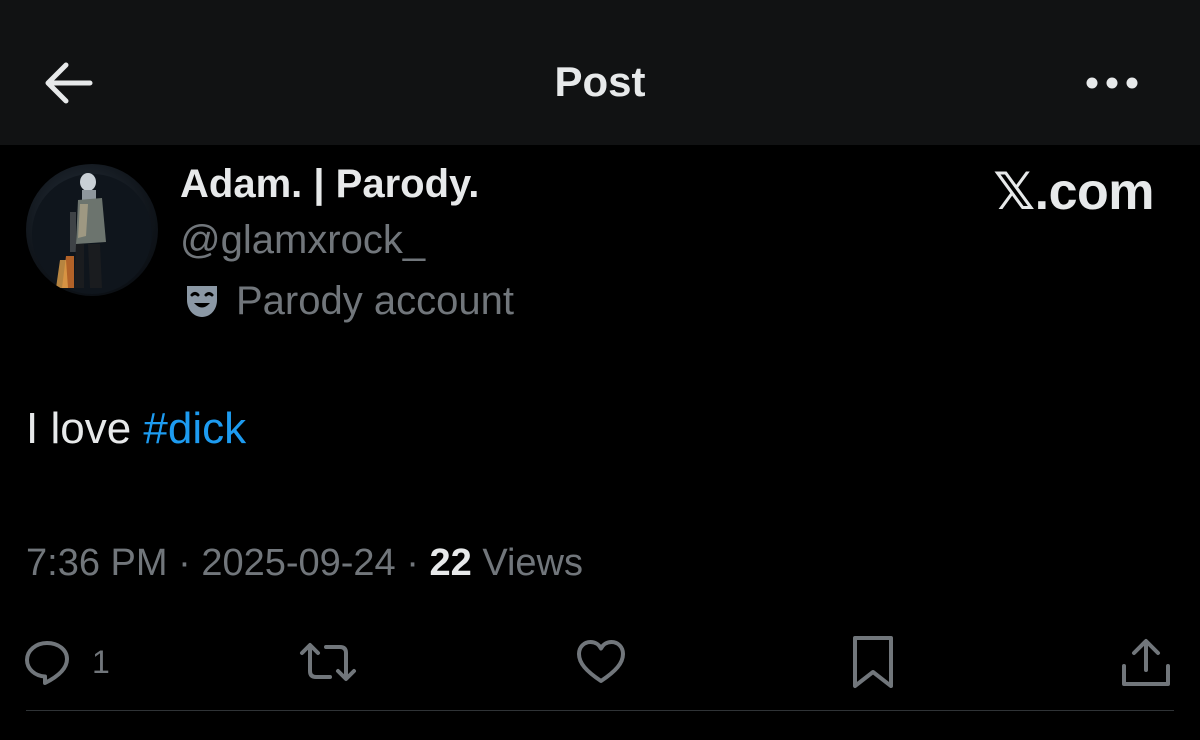  I want to click on arrow-left-icon, so click(69, 83).